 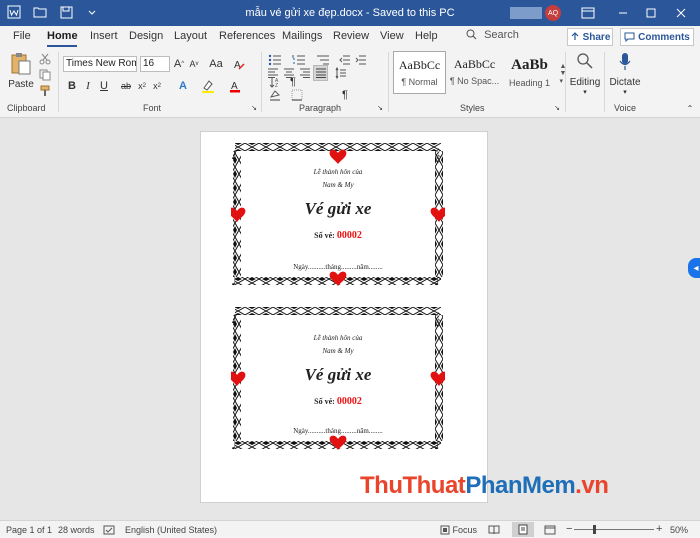 What do you see at coordinates (104, 36) in the screenshot?
I see `tab-insert: Insert` at bounding box center [104, 36].